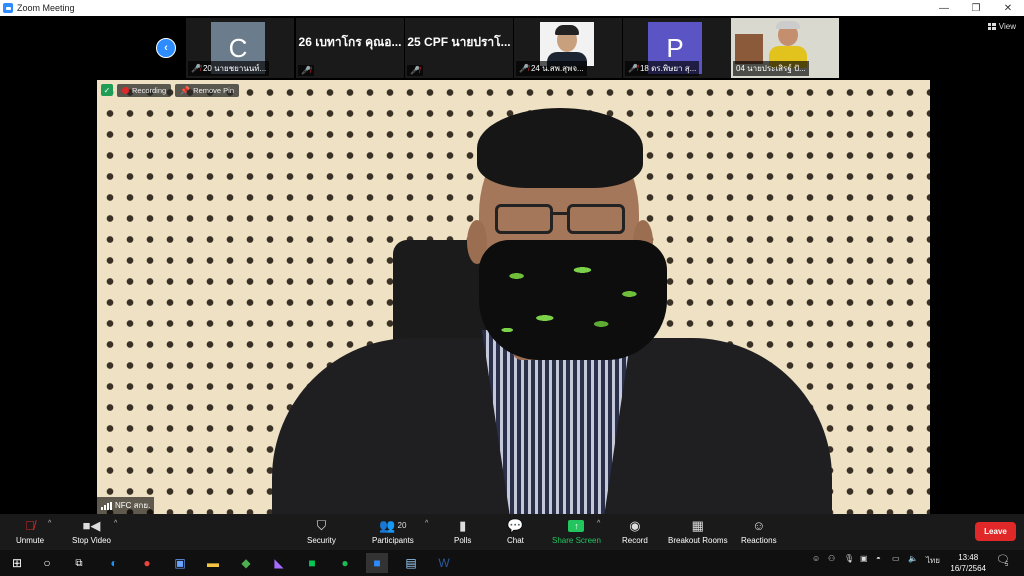 The height and width of the screenshot is (576, 1024). What do you see at coordinates (560, 148) in the screenshot?
I see `speaker-hair` at bounding box center [560, 148].